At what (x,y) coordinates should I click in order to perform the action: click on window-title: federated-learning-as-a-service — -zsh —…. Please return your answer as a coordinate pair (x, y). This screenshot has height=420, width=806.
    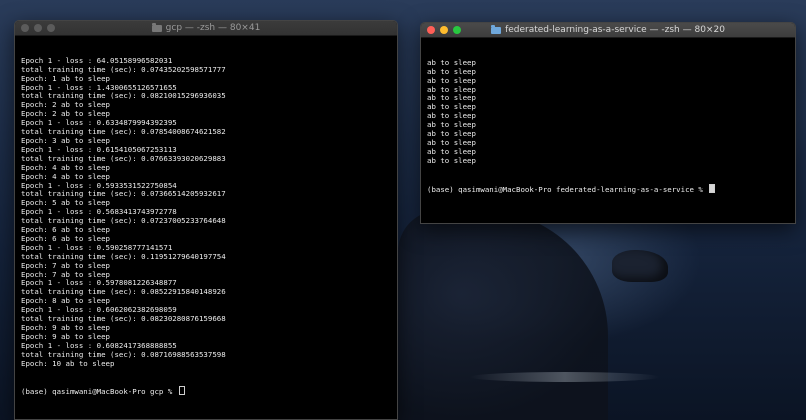
    Looking at the image, I should click on (615, 30).